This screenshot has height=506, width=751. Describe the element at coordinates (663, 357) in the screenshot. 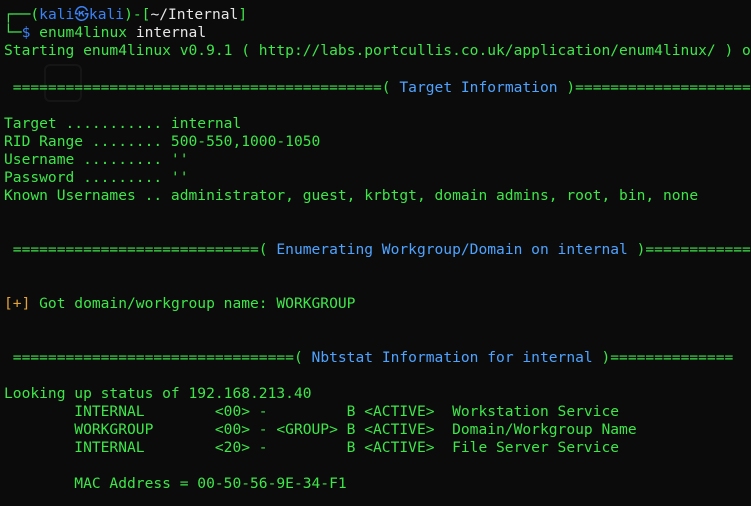

I see `section-rule-right: )==============` at that location.